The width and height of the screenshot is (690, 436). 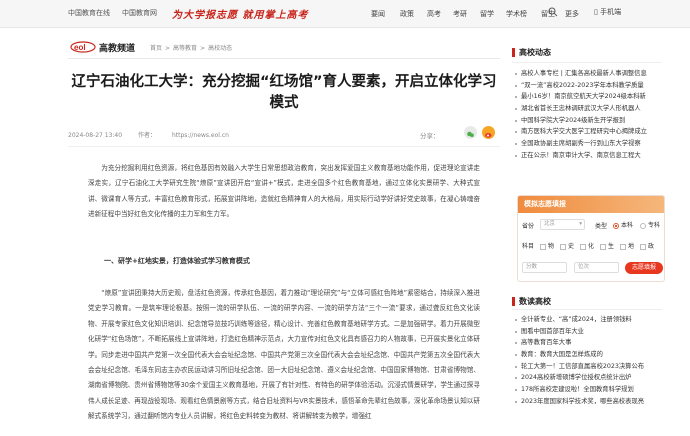 I want to click on type-option-college: 专科, so click(x=650, y=224).